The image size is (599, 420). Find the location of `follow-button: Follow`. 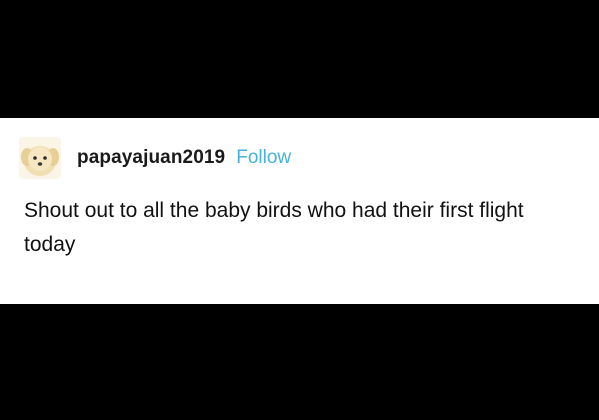

follow-button: Follow is located at coordinates (263, 158).